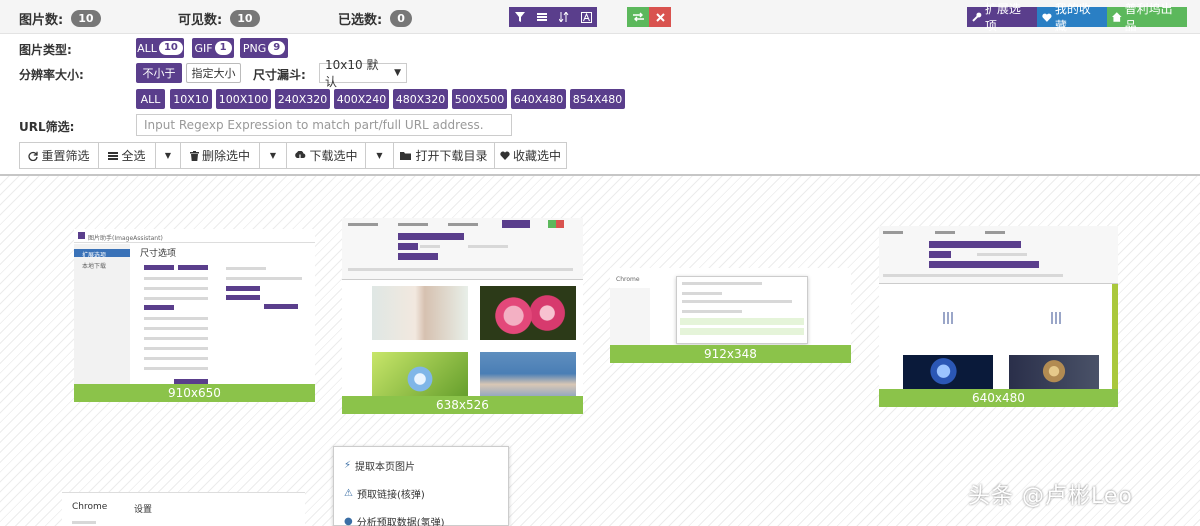  I want to click on chevron-down-icon: ▼, so click(397, 73).